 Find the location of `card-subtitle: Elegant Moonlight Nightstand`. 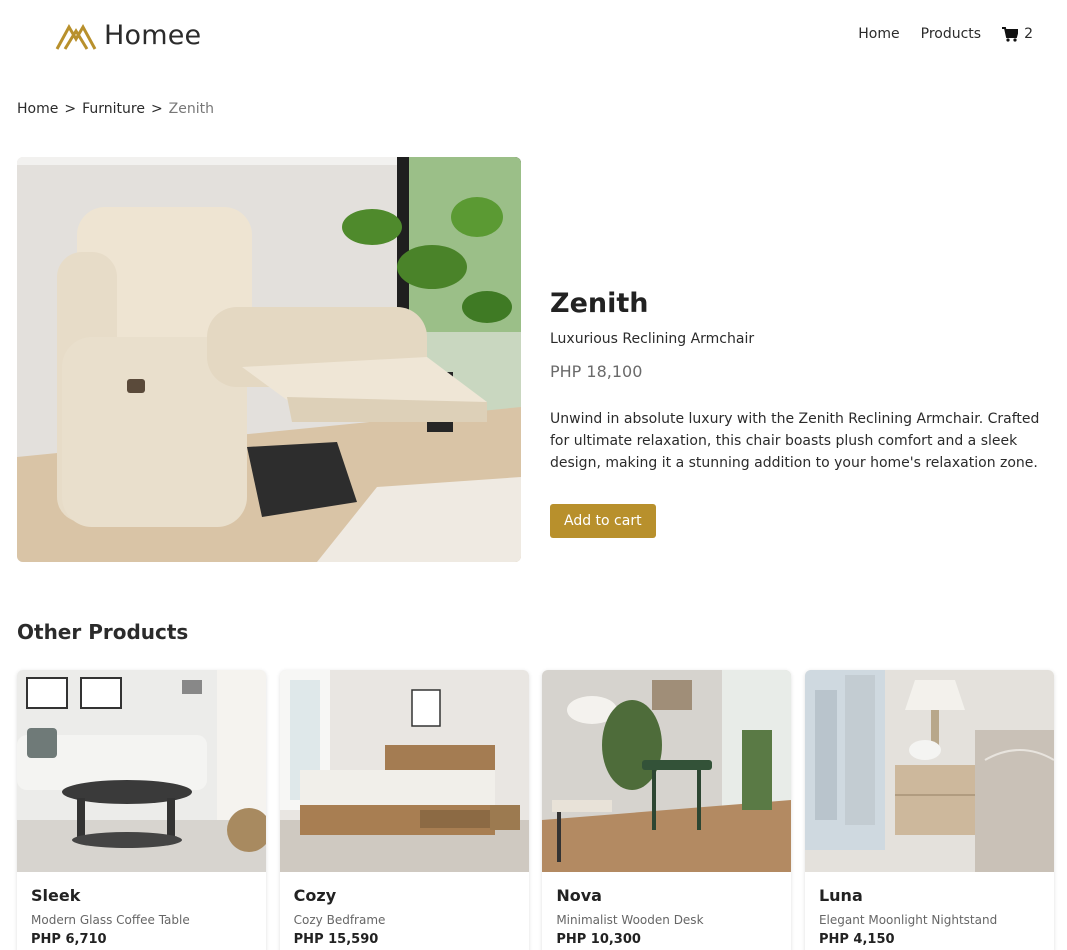

card-subtitle: Elegant Moonlight Nightstand is located at coordinates (908, 920).